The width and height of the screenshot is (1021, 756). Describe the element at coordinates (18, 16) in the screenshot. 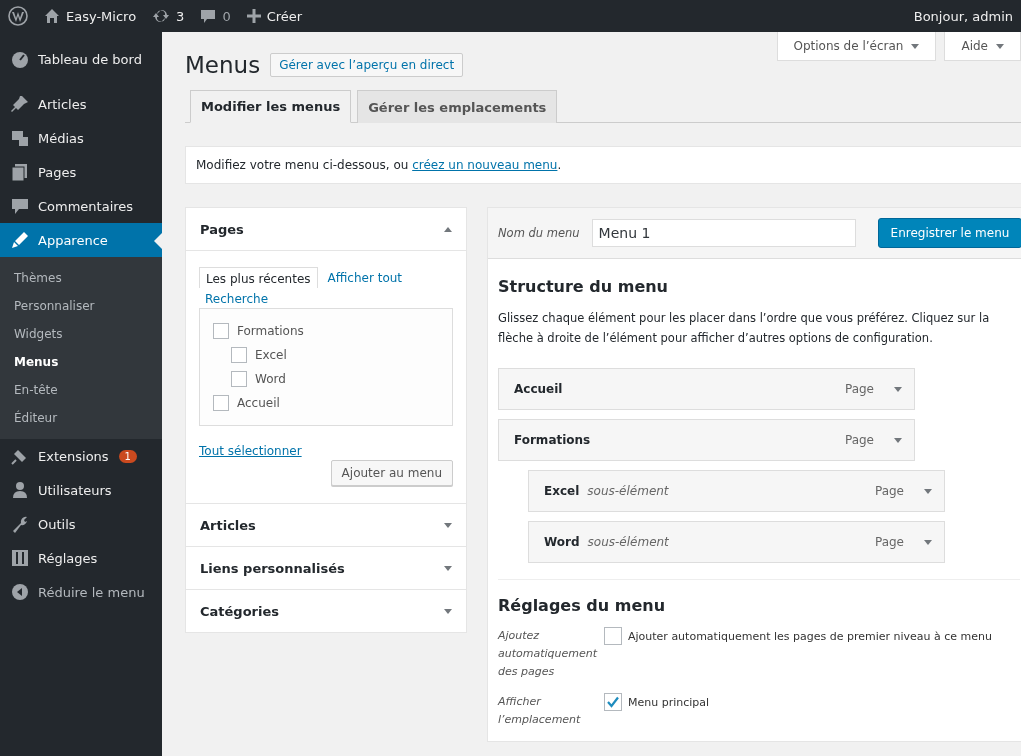

I see `wordpress-logo-icon` at that location.